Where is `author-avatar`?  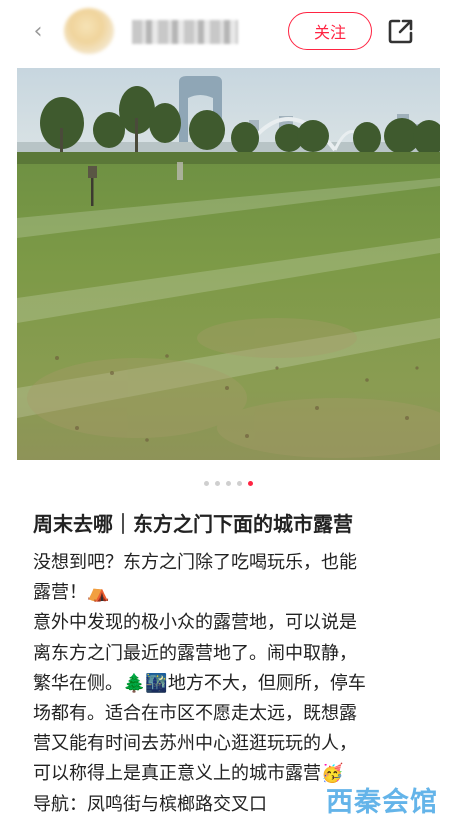 author-avatar is located at coordinates (89, 31).